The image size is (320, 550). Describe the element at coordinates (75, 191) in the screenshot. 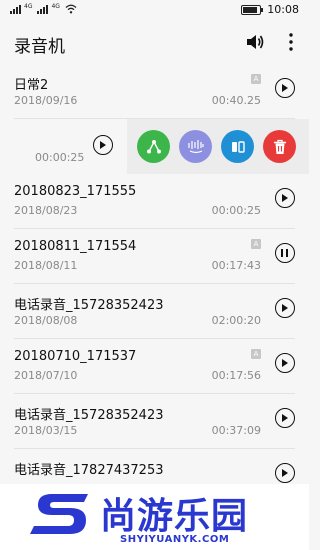

I see `recording-title: 20180823_171555` at that location.